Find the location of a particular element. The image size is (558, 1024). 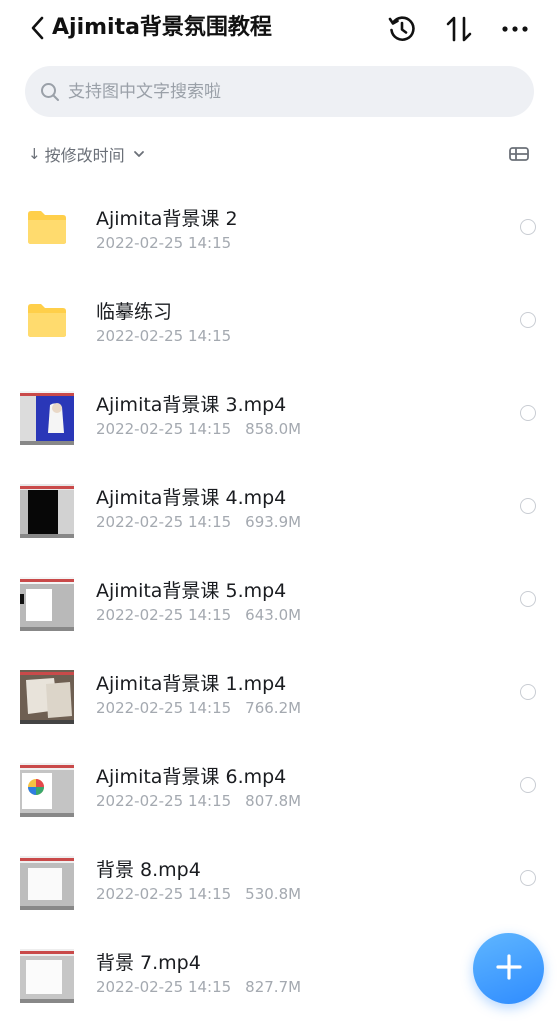

file-name: 临摹练习 is located at coordinates (134, 312).